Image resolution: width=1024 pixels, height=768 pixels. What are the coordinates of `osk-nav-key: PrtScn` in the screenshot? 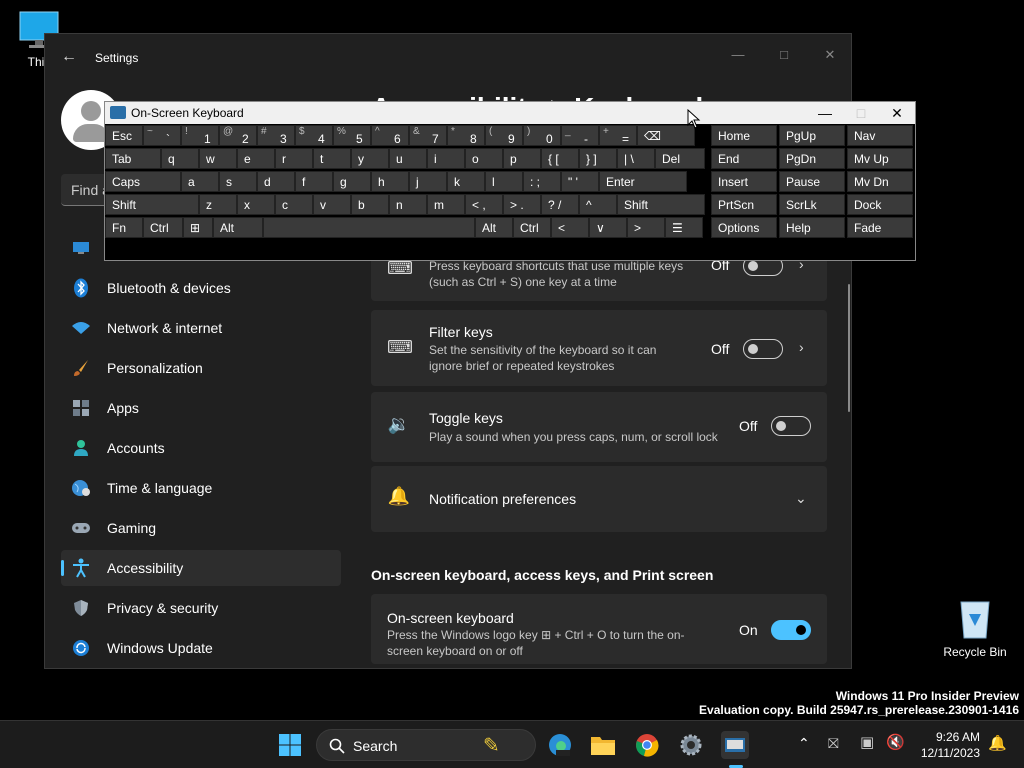 It's located at (744, 204).